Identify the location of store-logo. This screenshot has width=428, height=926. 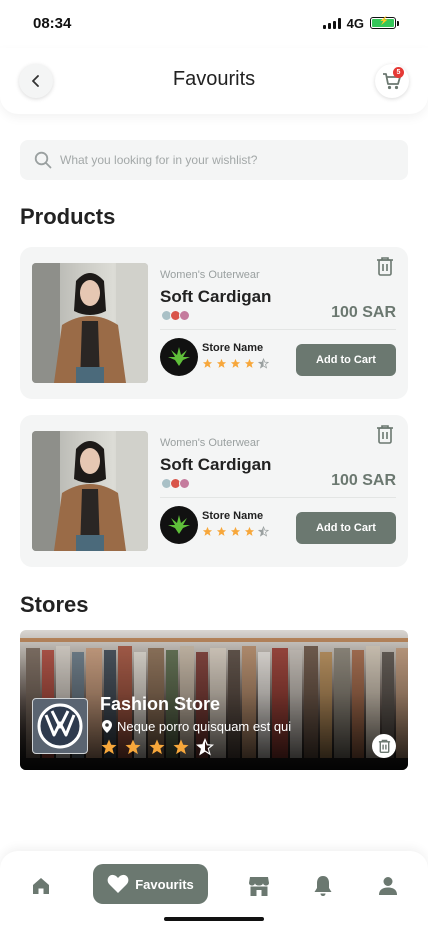
(60, 726).